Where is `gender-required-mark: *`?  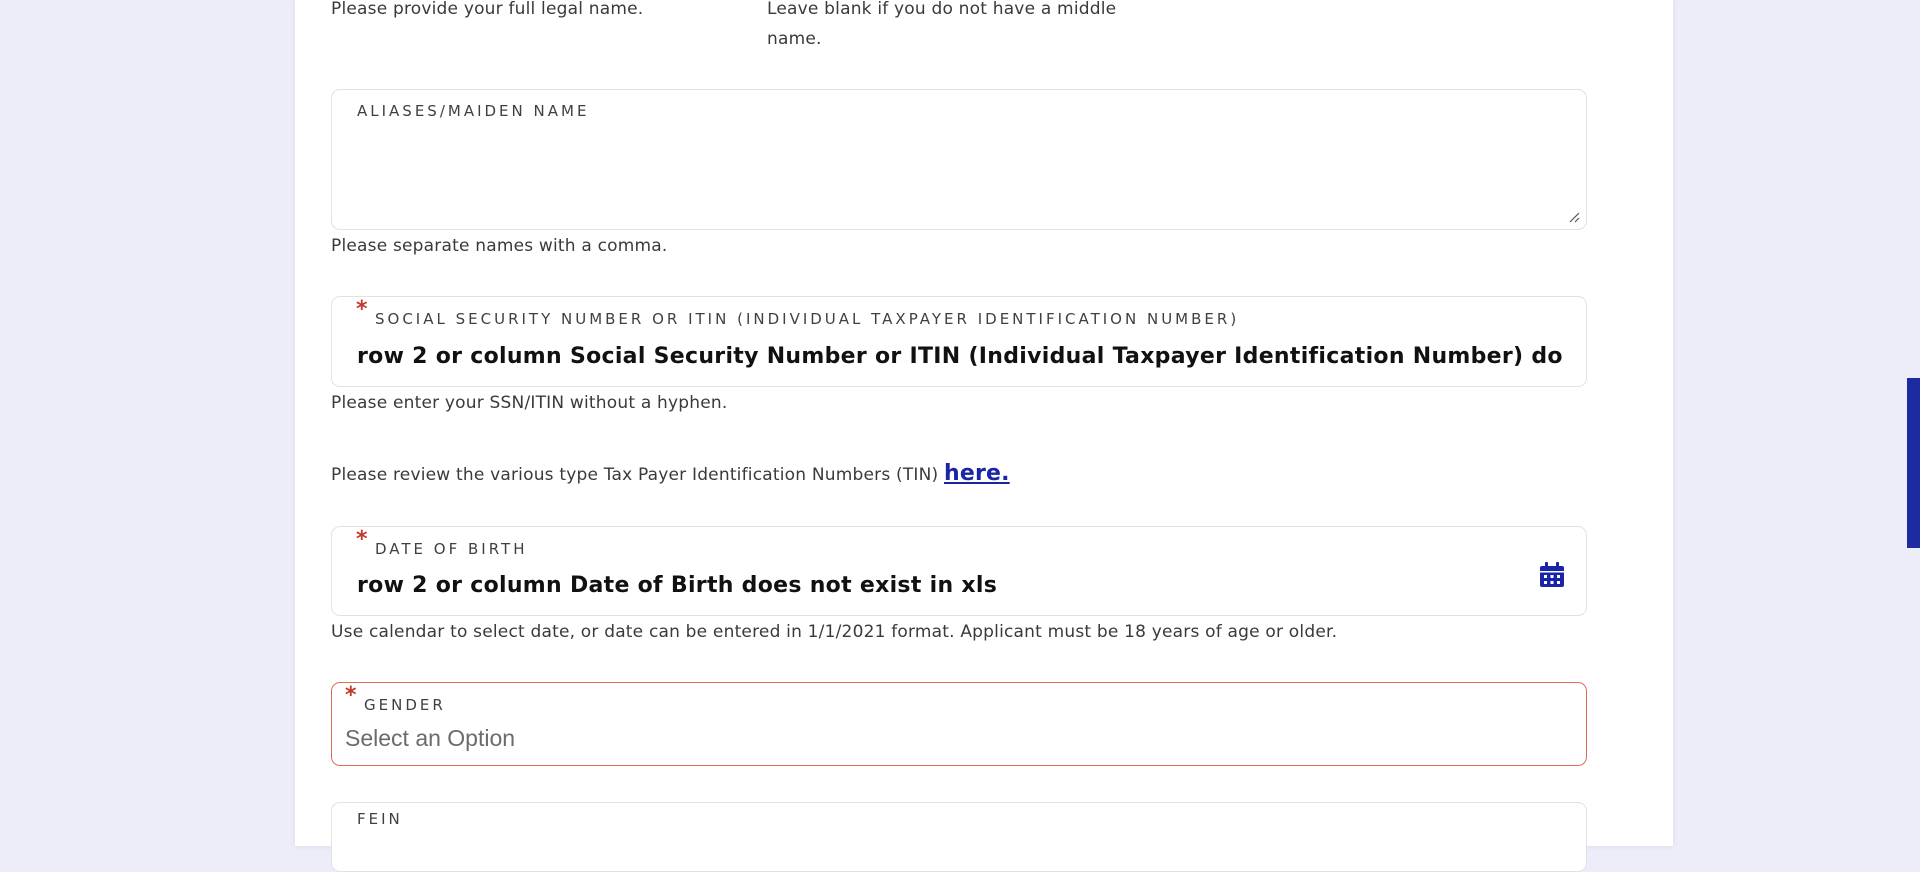 gender-required-mark: * is located at coordinates (351, 695).